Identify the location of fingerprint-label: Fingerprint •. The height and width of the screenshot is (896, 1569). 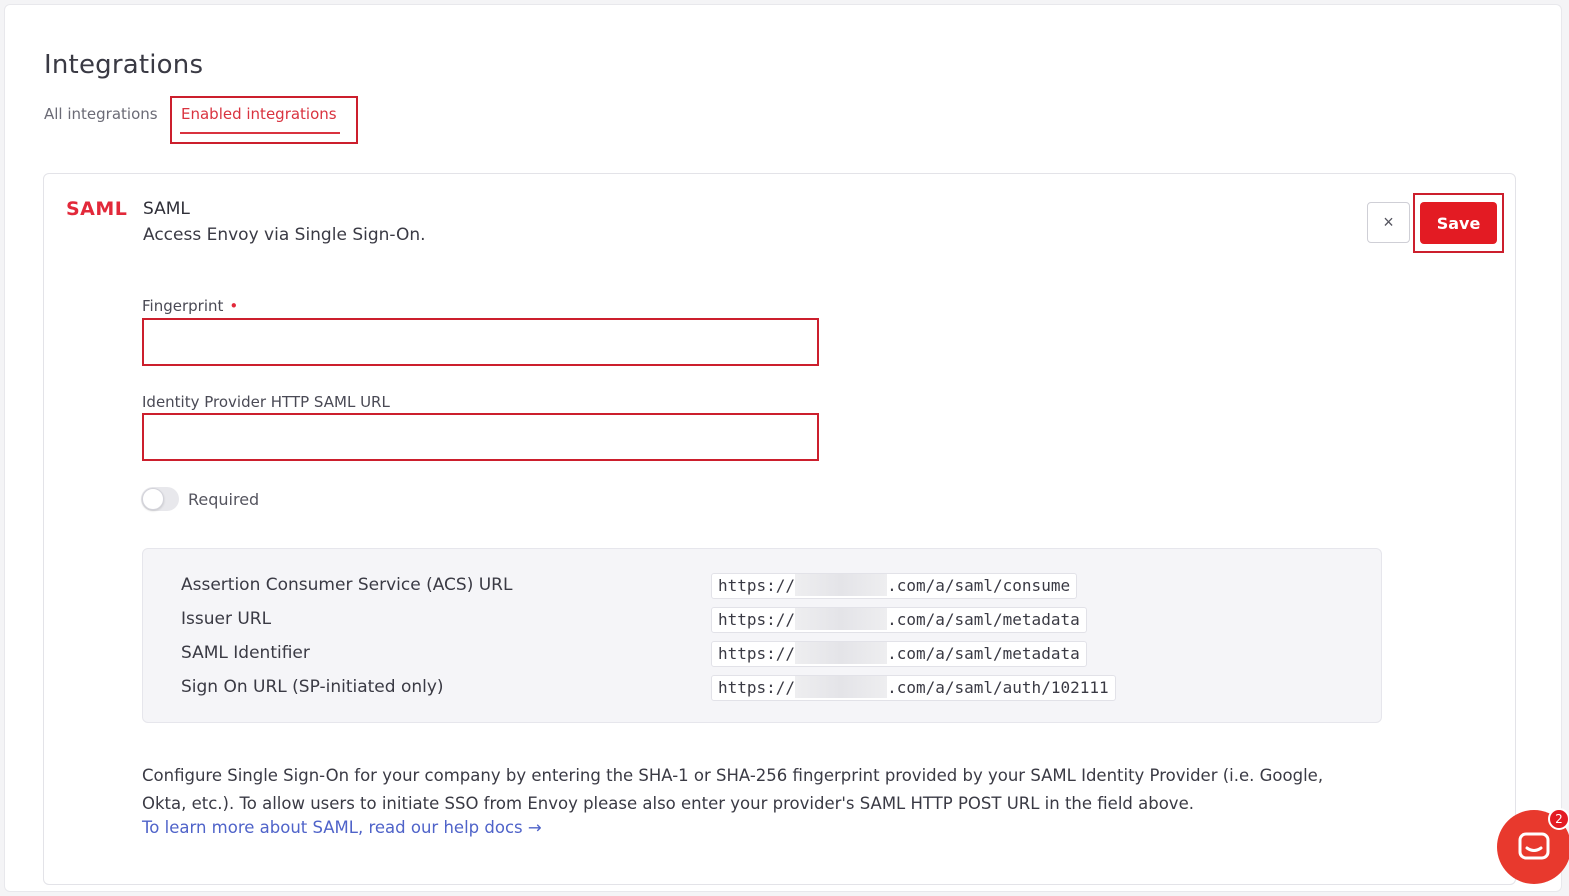
(190, 306).